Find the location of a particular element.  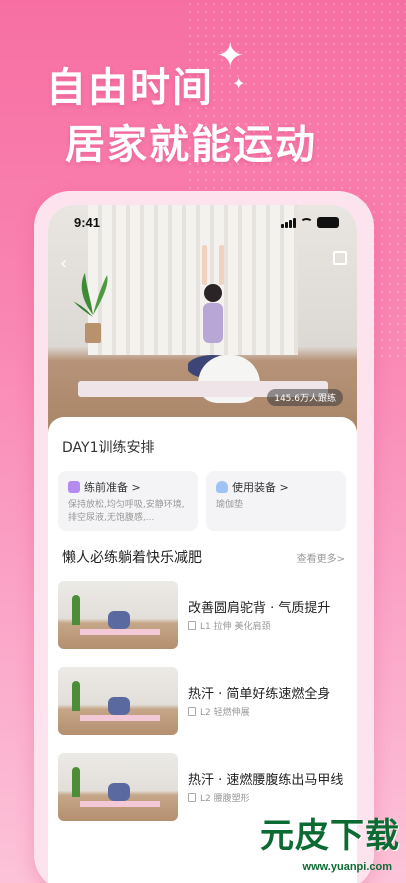

equipment-card: 使用装备 > 瑜伽垫 is located at coordinates (276, 501).